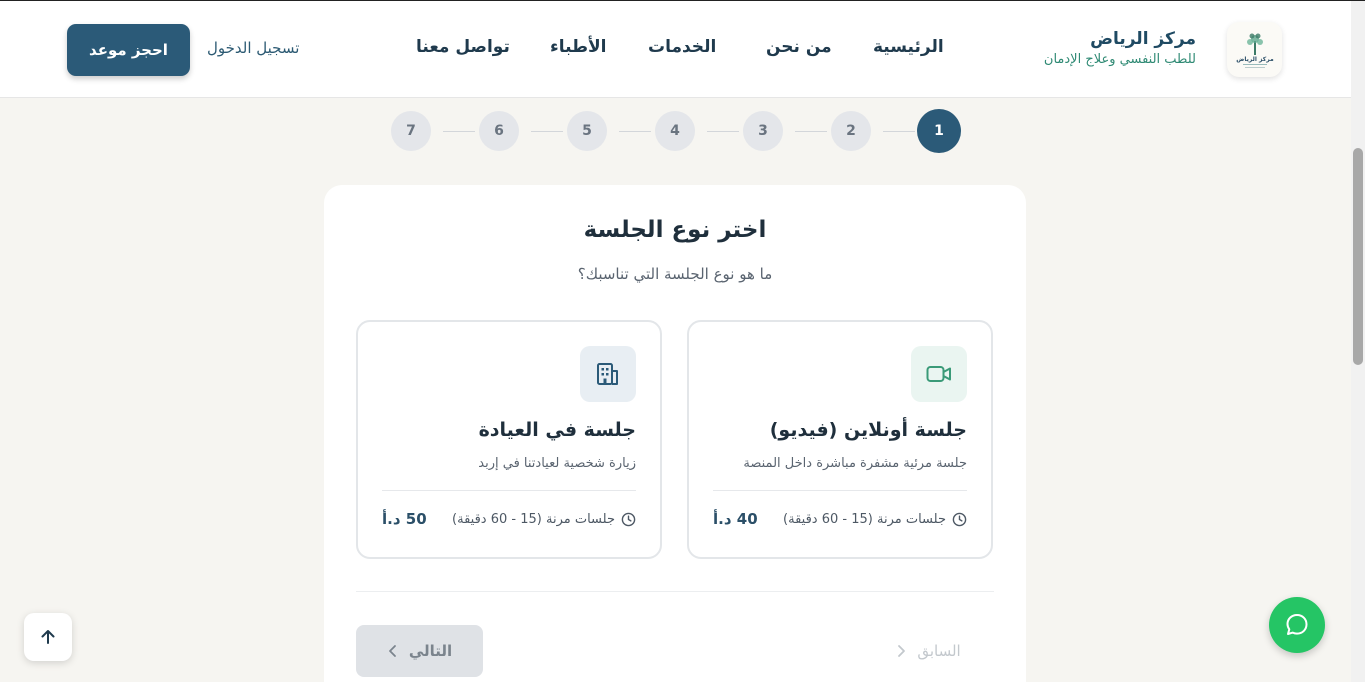  What do you see at coordinates (763, 131) in the screenshot?
I see `step-3: 3` at bounding box center [763, 131].